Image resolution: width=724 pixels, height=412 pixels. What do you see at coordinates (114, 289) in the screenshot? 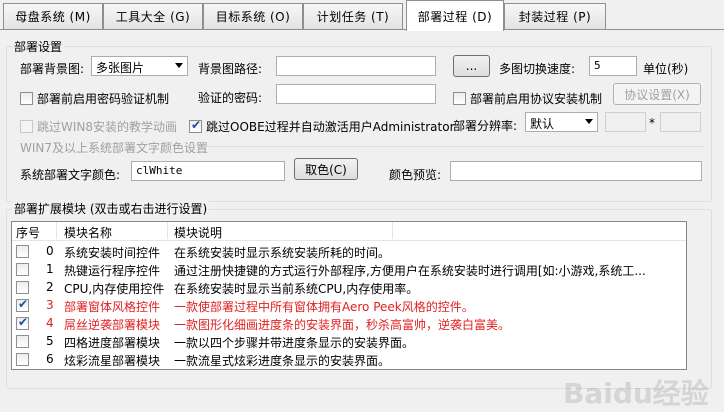
I see `row-name: CPU,内存使用控件` at bounding box center [114, 289].